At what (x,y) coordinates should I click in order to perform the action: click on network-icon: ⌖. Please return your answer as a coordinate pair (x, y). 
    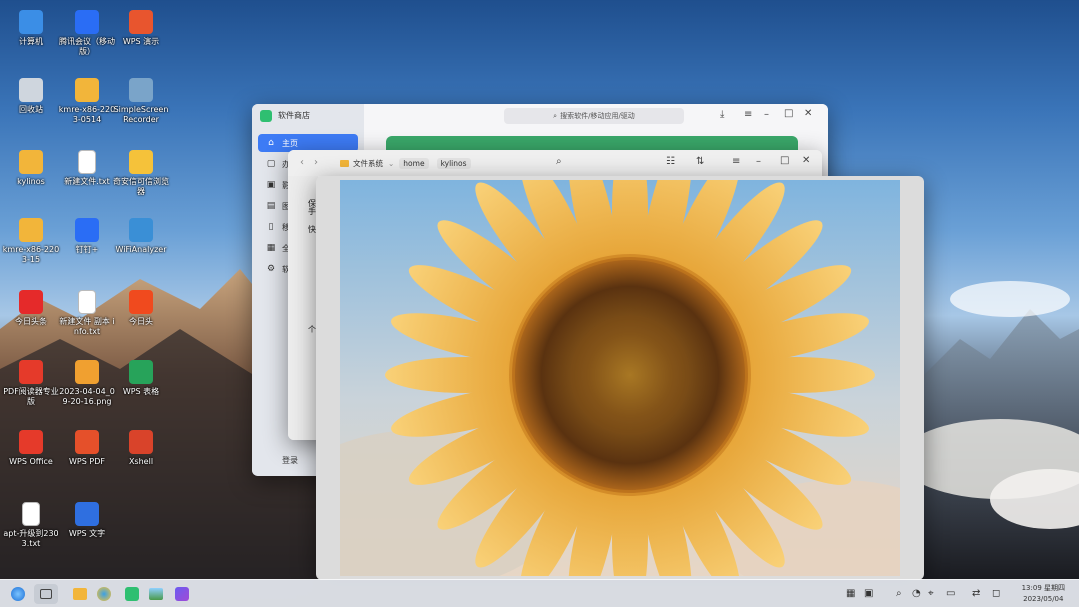
    Looking at the image, I should click on (931, 593).